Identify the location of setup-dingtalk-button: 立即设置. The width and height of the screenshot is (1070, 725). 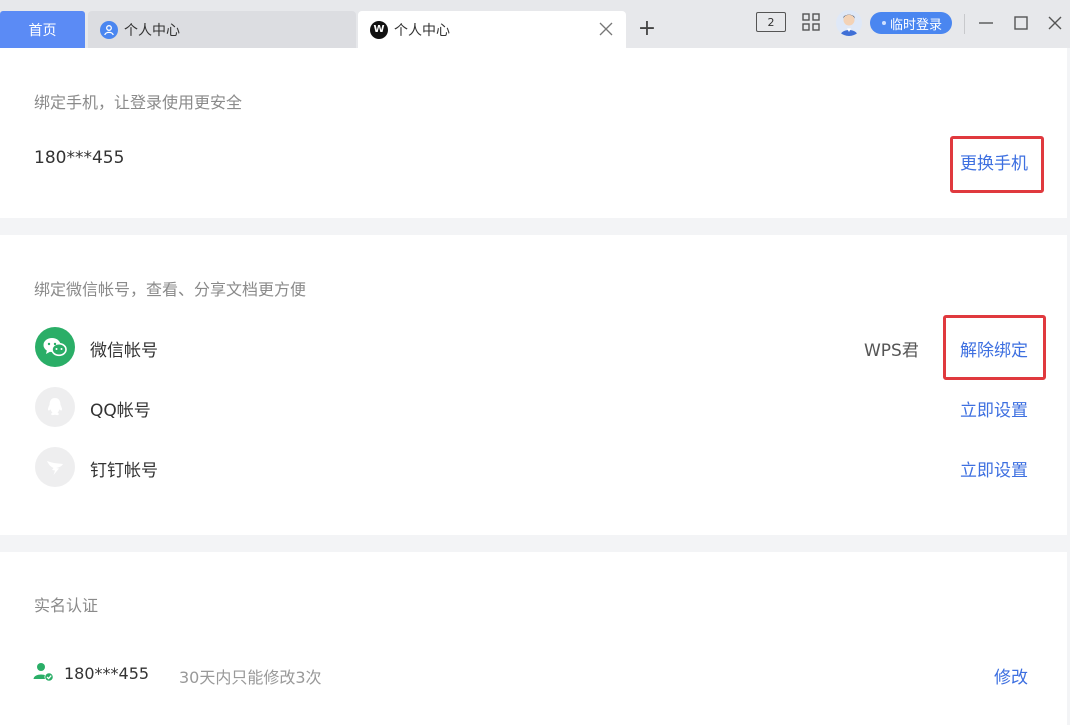
(994, 468).